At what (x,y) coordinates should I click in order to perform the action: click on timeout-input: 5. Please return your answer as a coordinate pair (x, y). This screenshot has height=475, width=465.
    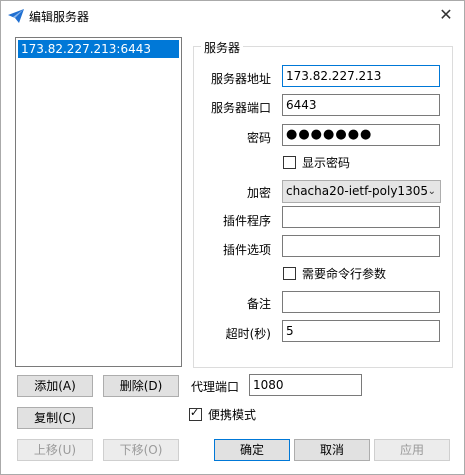
    Looking at the image, I should click on (361, 331).